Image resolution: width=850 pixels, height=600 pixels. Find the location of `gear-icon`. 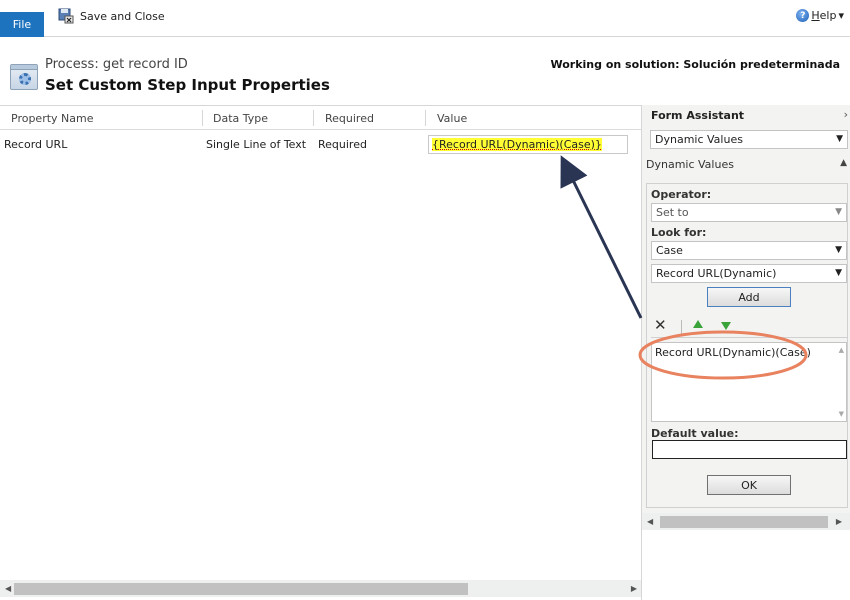

gear-icon is located at coordinates (25, 79).